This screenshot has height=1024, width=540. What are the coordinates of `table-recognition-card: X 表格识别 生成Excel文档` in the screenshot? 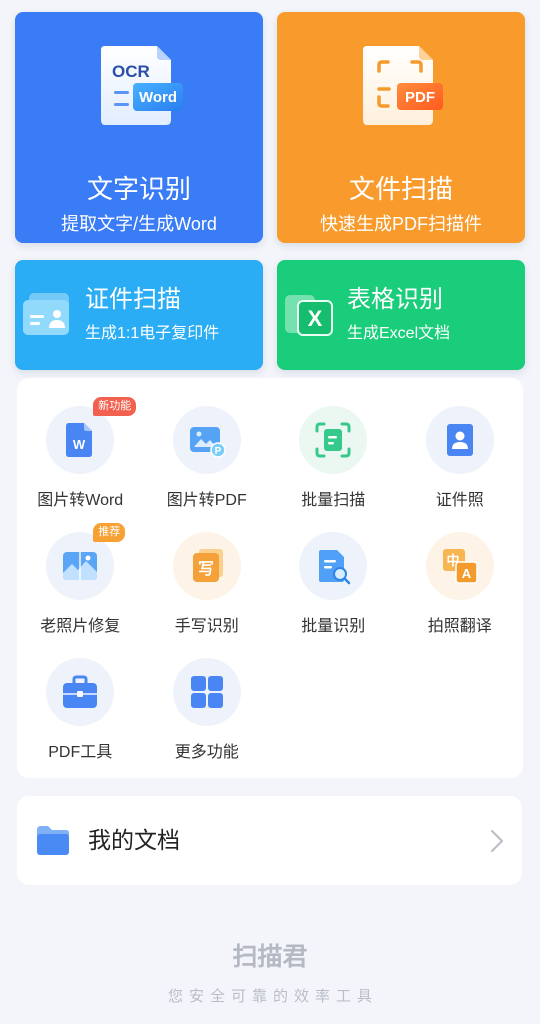 It's located at (401, 315).